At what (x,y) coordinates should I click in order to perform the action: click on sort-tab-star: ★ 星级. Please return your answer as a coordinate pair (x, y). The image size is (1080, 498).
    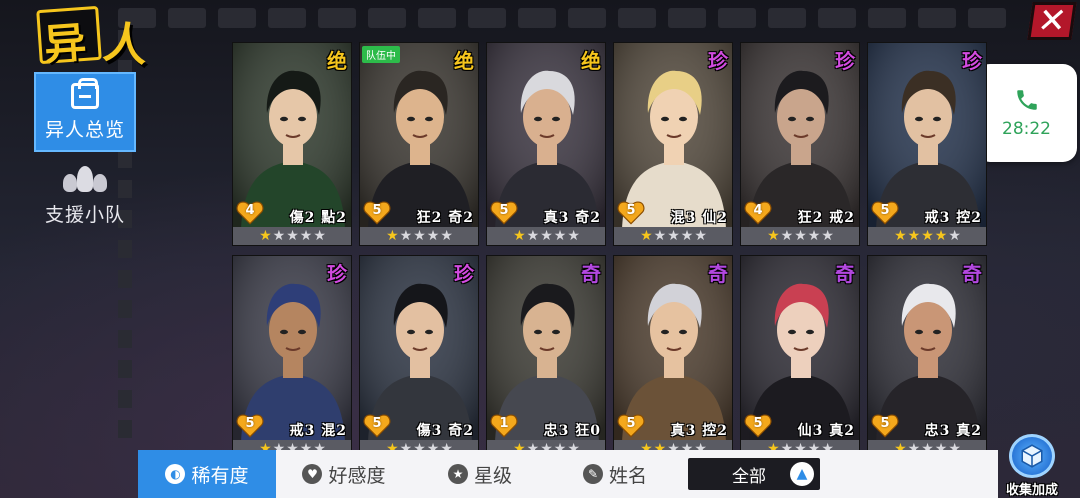
    Looking at the image, I should click on (480, 474).